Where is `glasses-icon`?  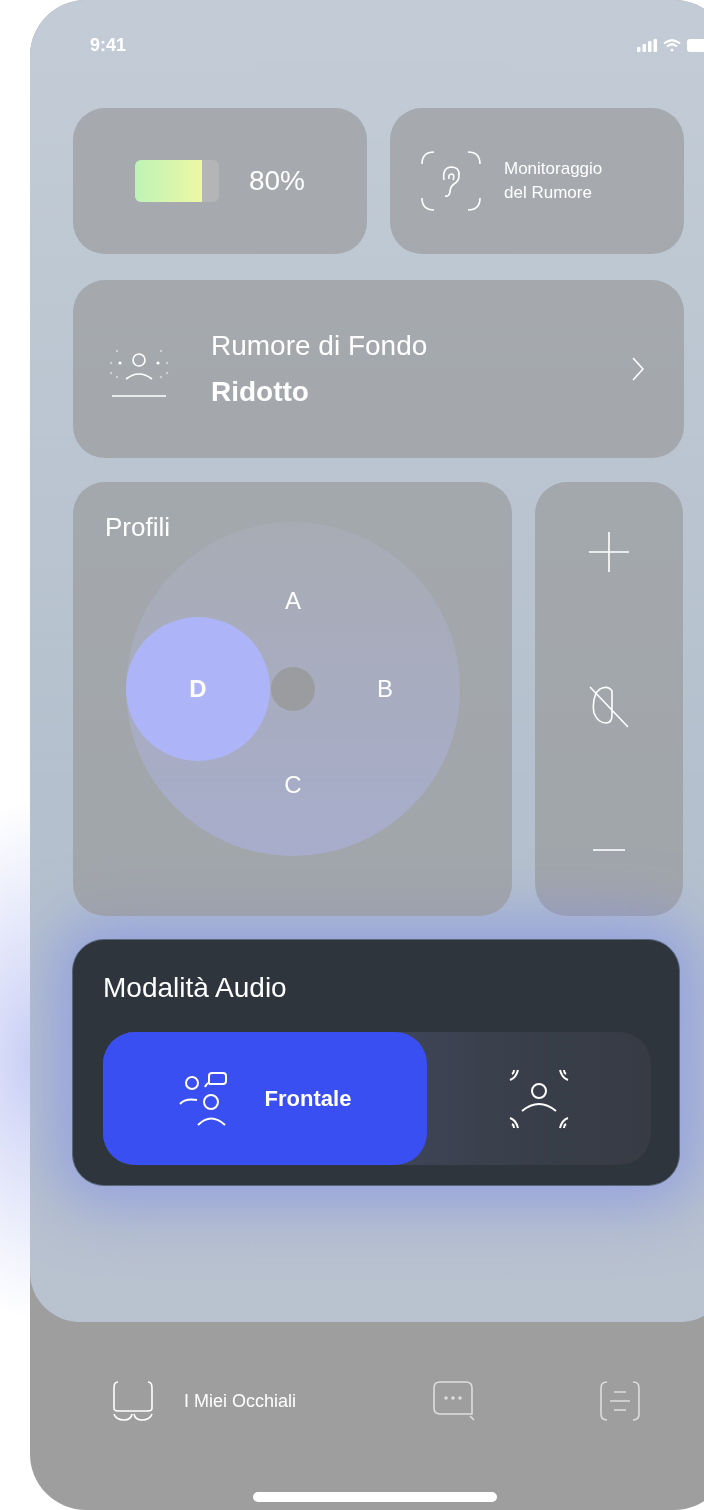
glasses-icon is located at coordinates (133, 1401).